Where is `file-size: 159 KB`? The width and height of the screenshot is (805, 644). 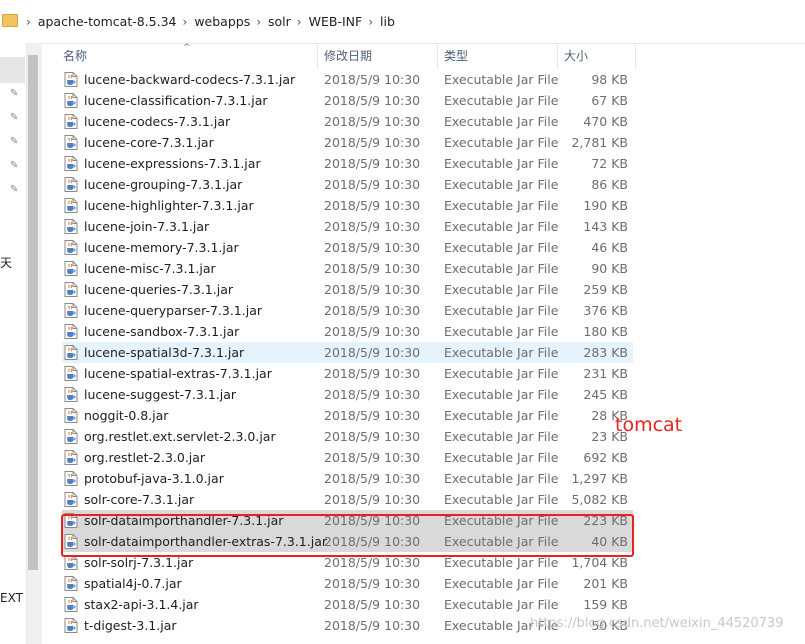 file-size: 159 KB is located at coordinates (605, 604).